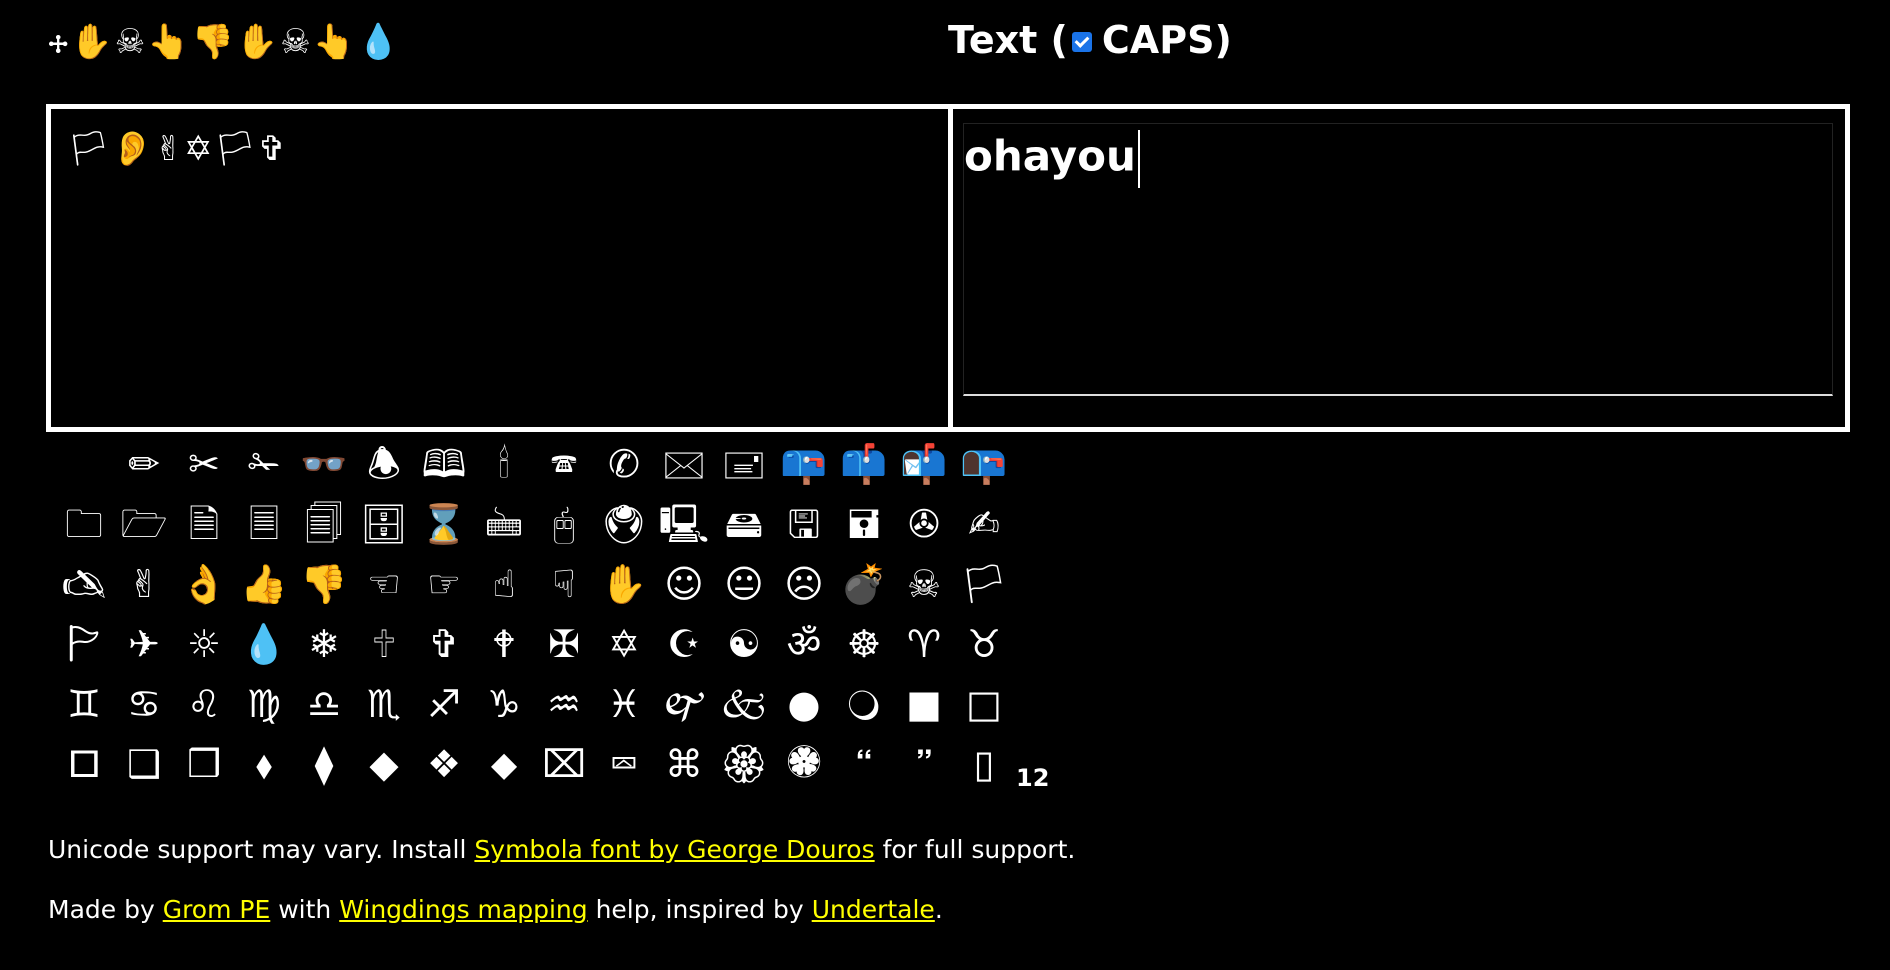 The image size is (1890, 970). Describe the element at coordinates (444, 764) in the screenshot. I see `glyph-button: ❖` at that location.